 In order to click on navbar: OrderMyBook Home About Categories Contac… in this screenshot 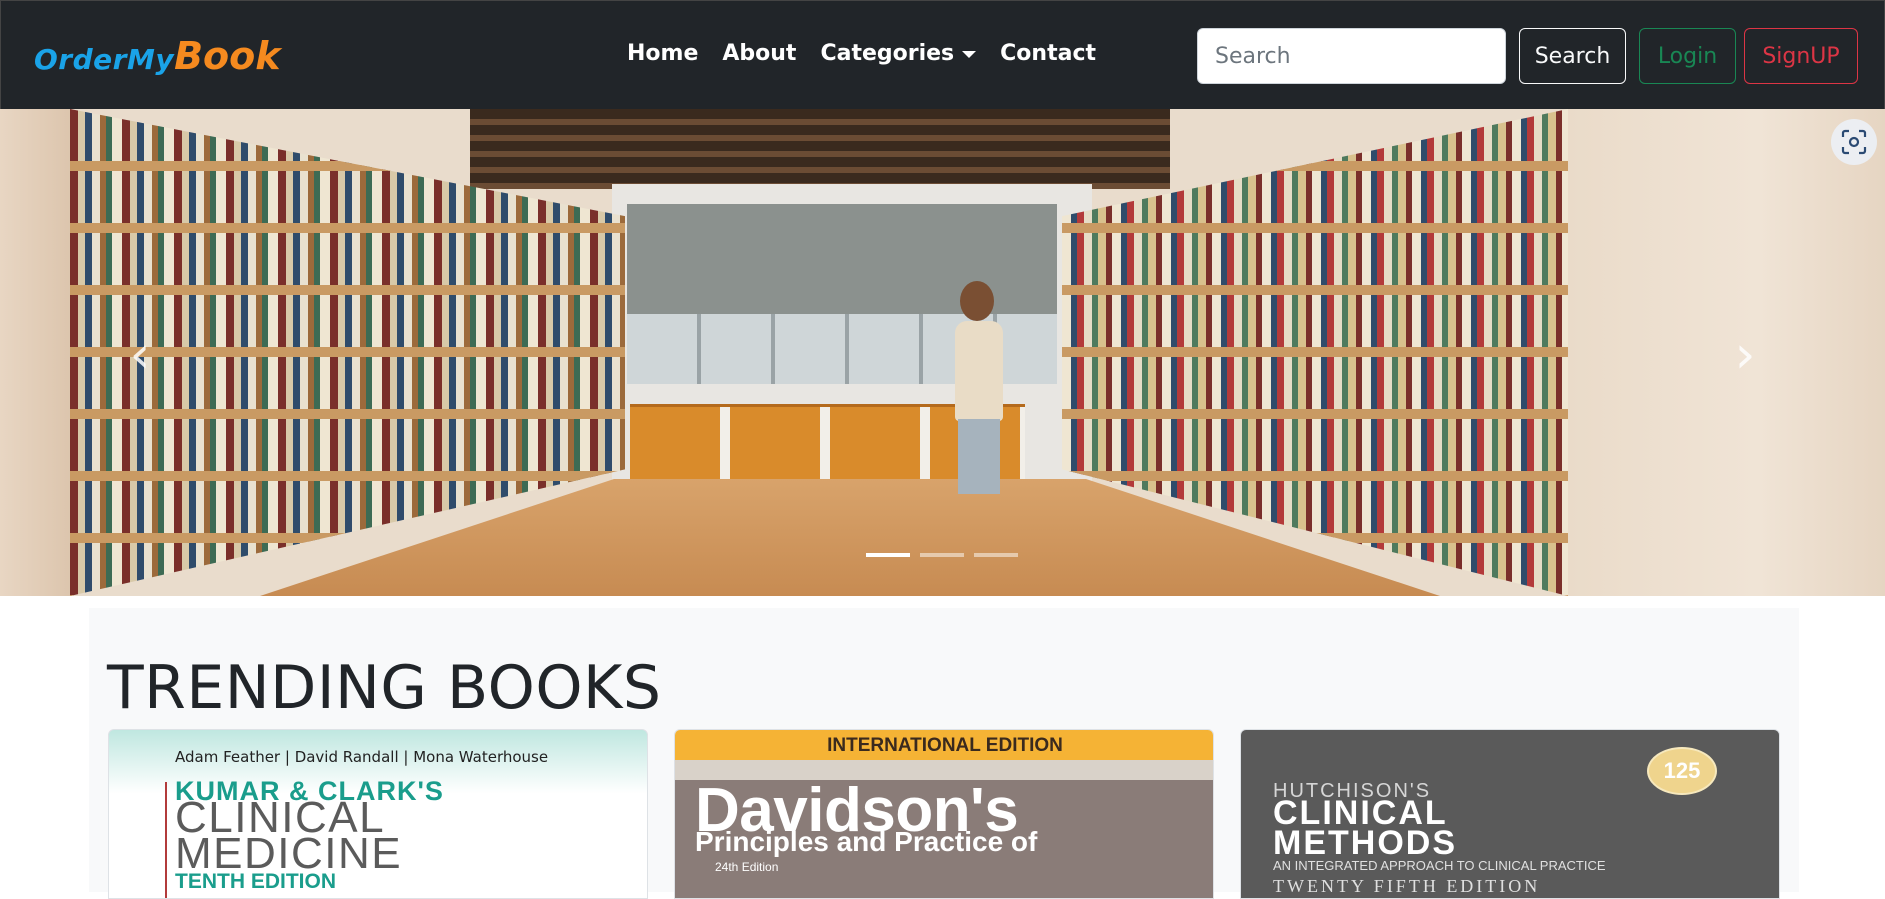, I will do `click(942, 54)`.